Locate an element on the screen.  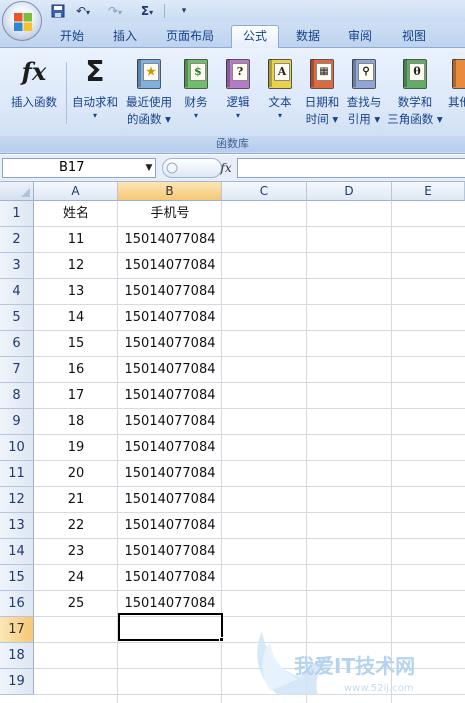
recently-used-button: ★ 最近使用 的函数 ▾ is located at coordinates (149, 94).